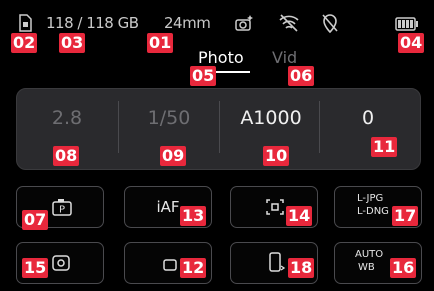 The width and height of the screenshot is (434, 291). What do you see at coordinates (384, 147) in the screenshot?
I see `badge-11: 11` at bounding box center [384, 147].